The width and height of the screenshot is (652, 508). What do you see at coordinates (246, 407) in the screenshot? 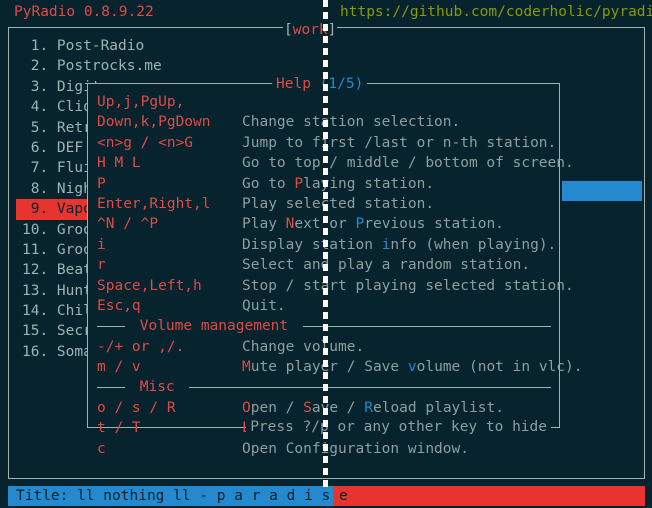
I see `help-highlight-key: O` at bounding box center [246, 407].